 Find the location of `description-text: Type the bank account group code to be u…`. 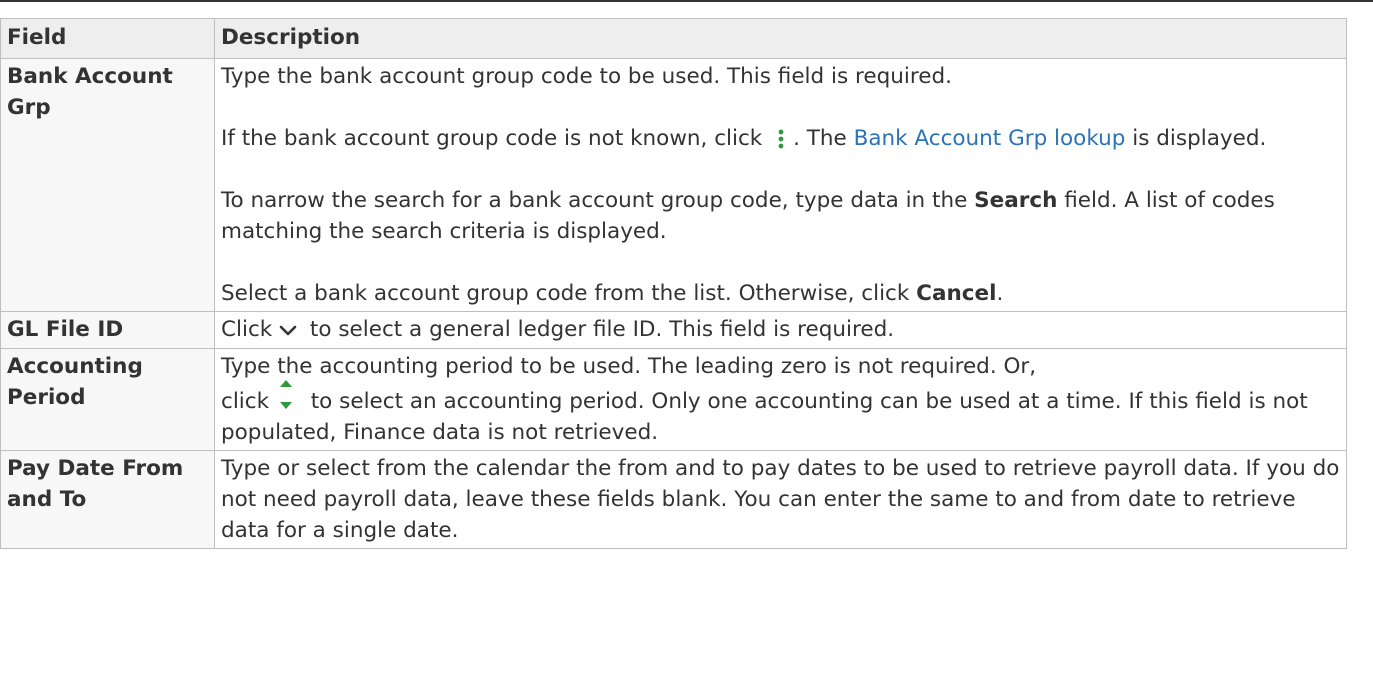

description-text: Type the bank account group code to be u… is located at coordinates (586, 76).